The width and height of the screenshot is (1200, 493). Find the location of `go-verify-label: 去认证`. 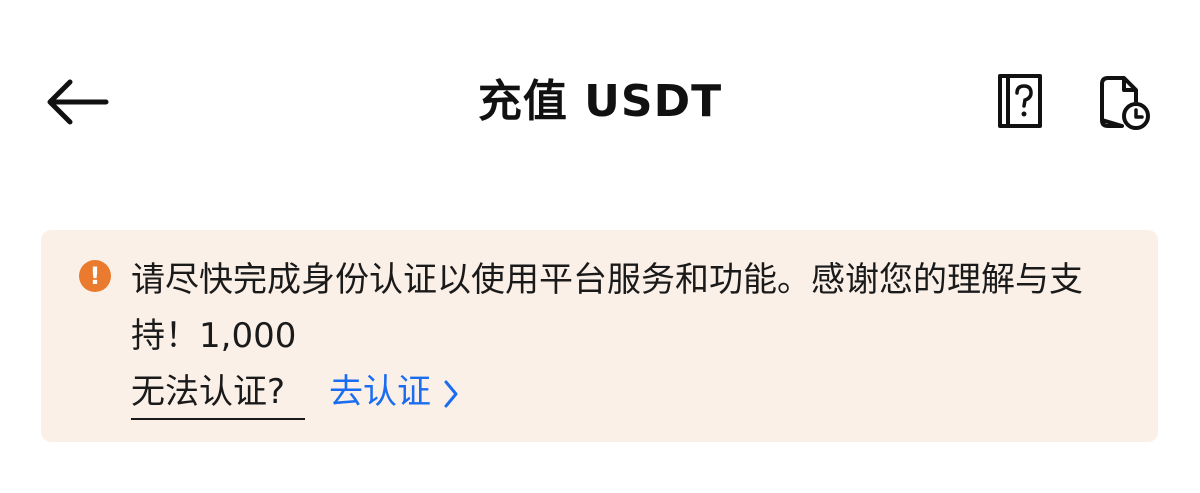

go-verify-label: 去认证 is located at coordinates (380, 392).